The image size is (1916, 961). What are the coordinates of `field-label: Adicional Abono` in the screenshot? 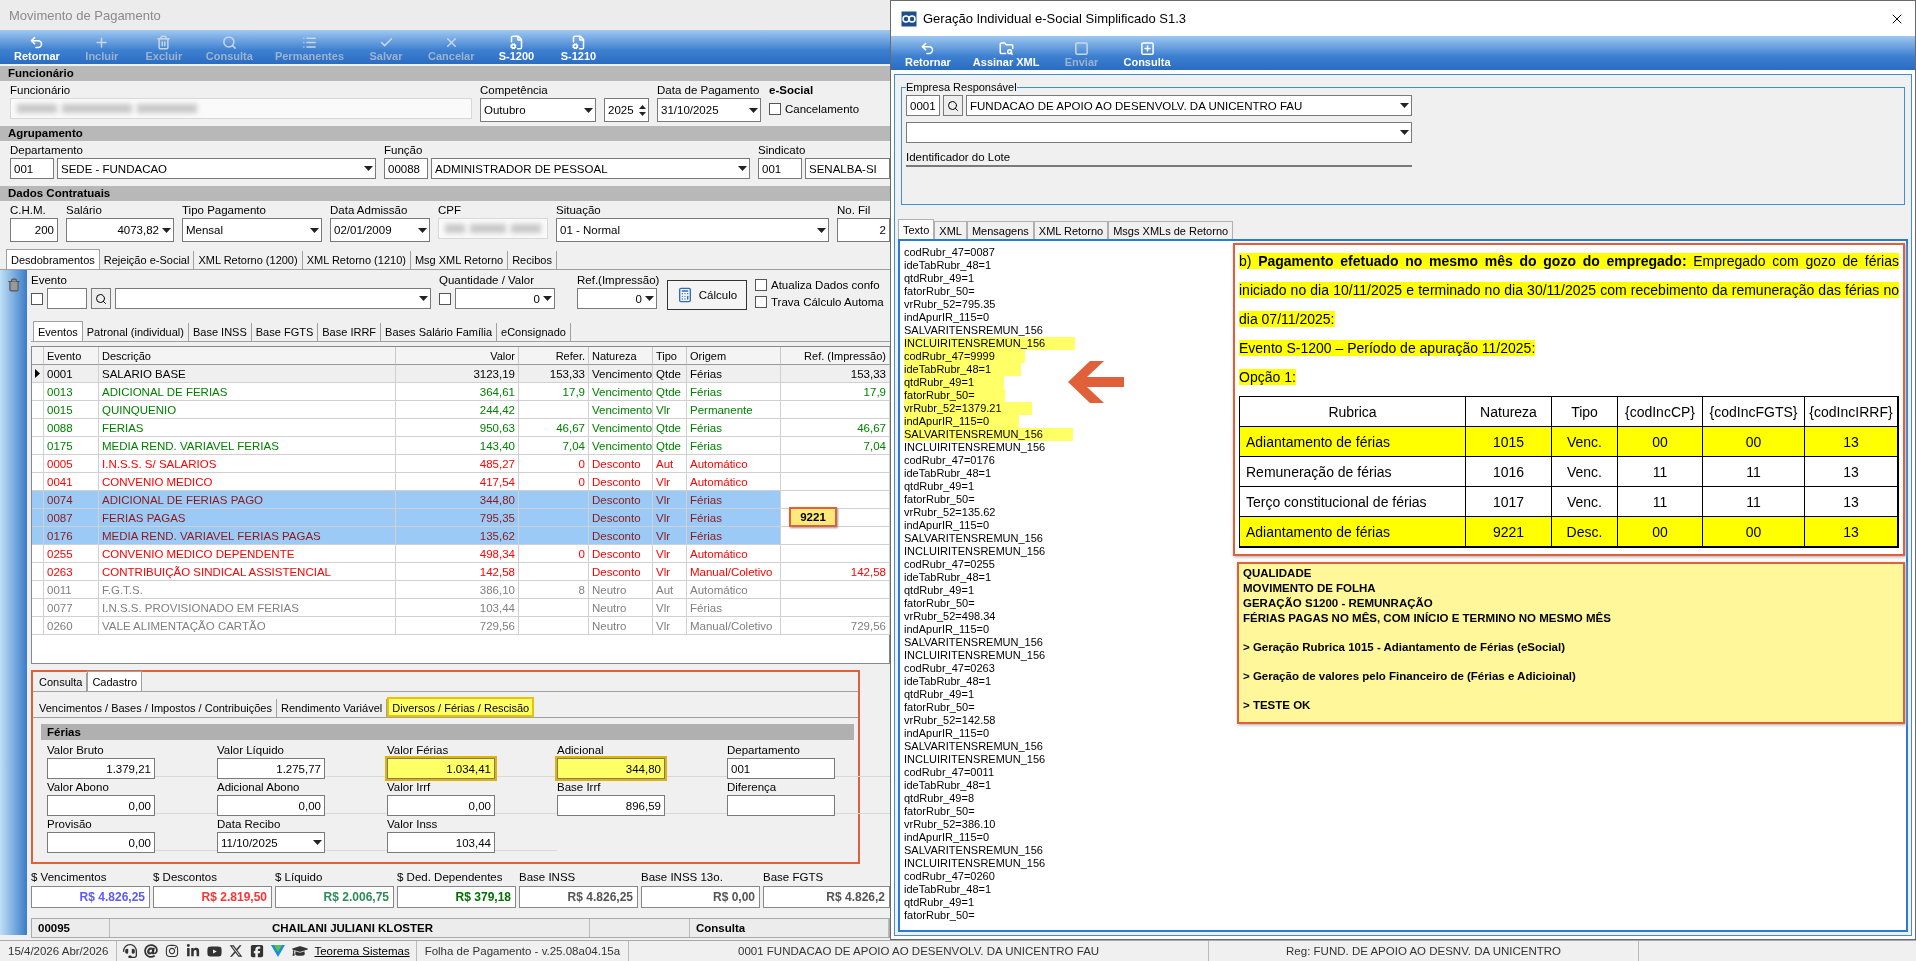 It's located at (259, 787).